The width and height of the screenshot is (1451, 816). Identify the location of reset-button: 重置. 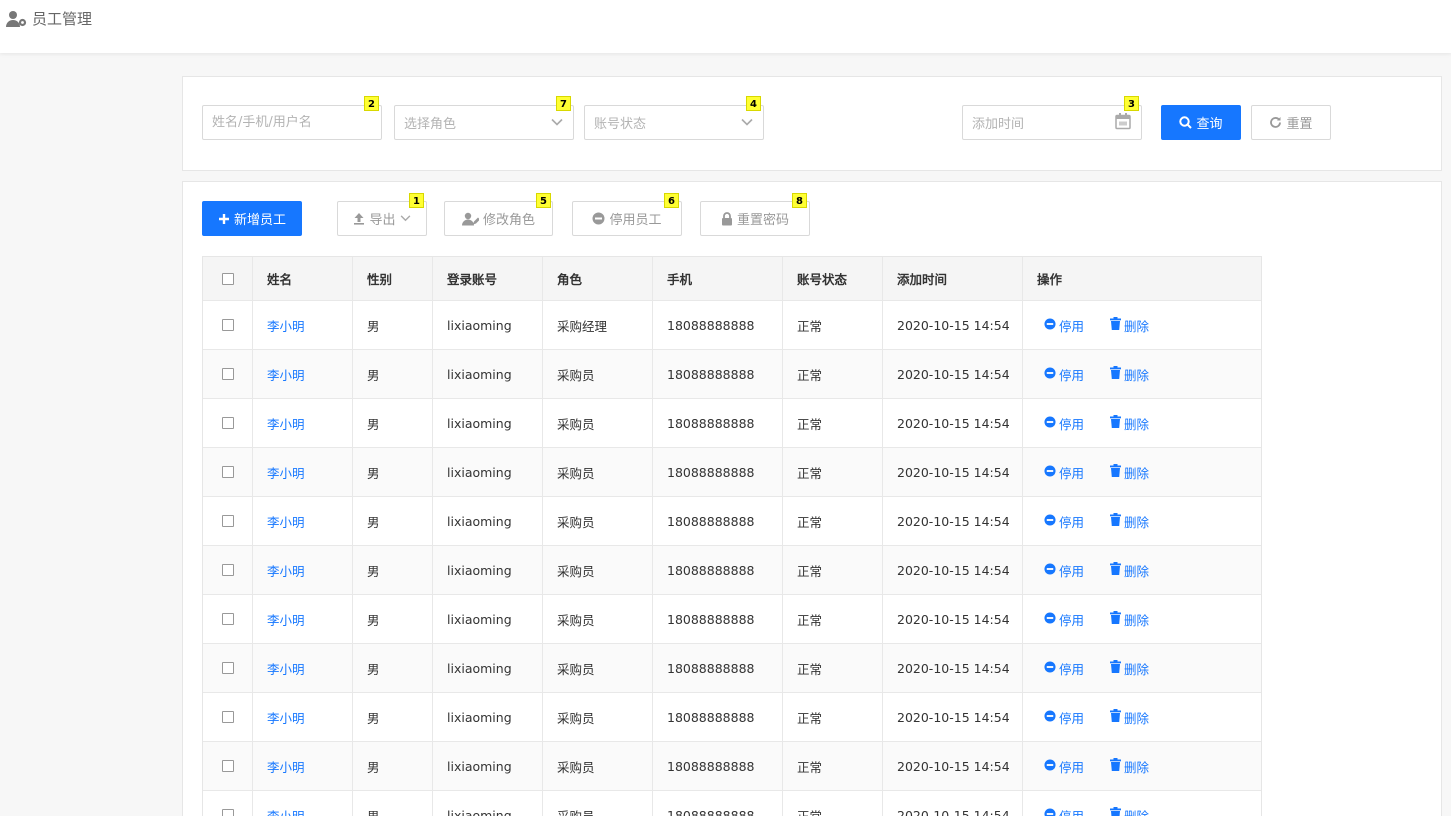
(1291, 122).